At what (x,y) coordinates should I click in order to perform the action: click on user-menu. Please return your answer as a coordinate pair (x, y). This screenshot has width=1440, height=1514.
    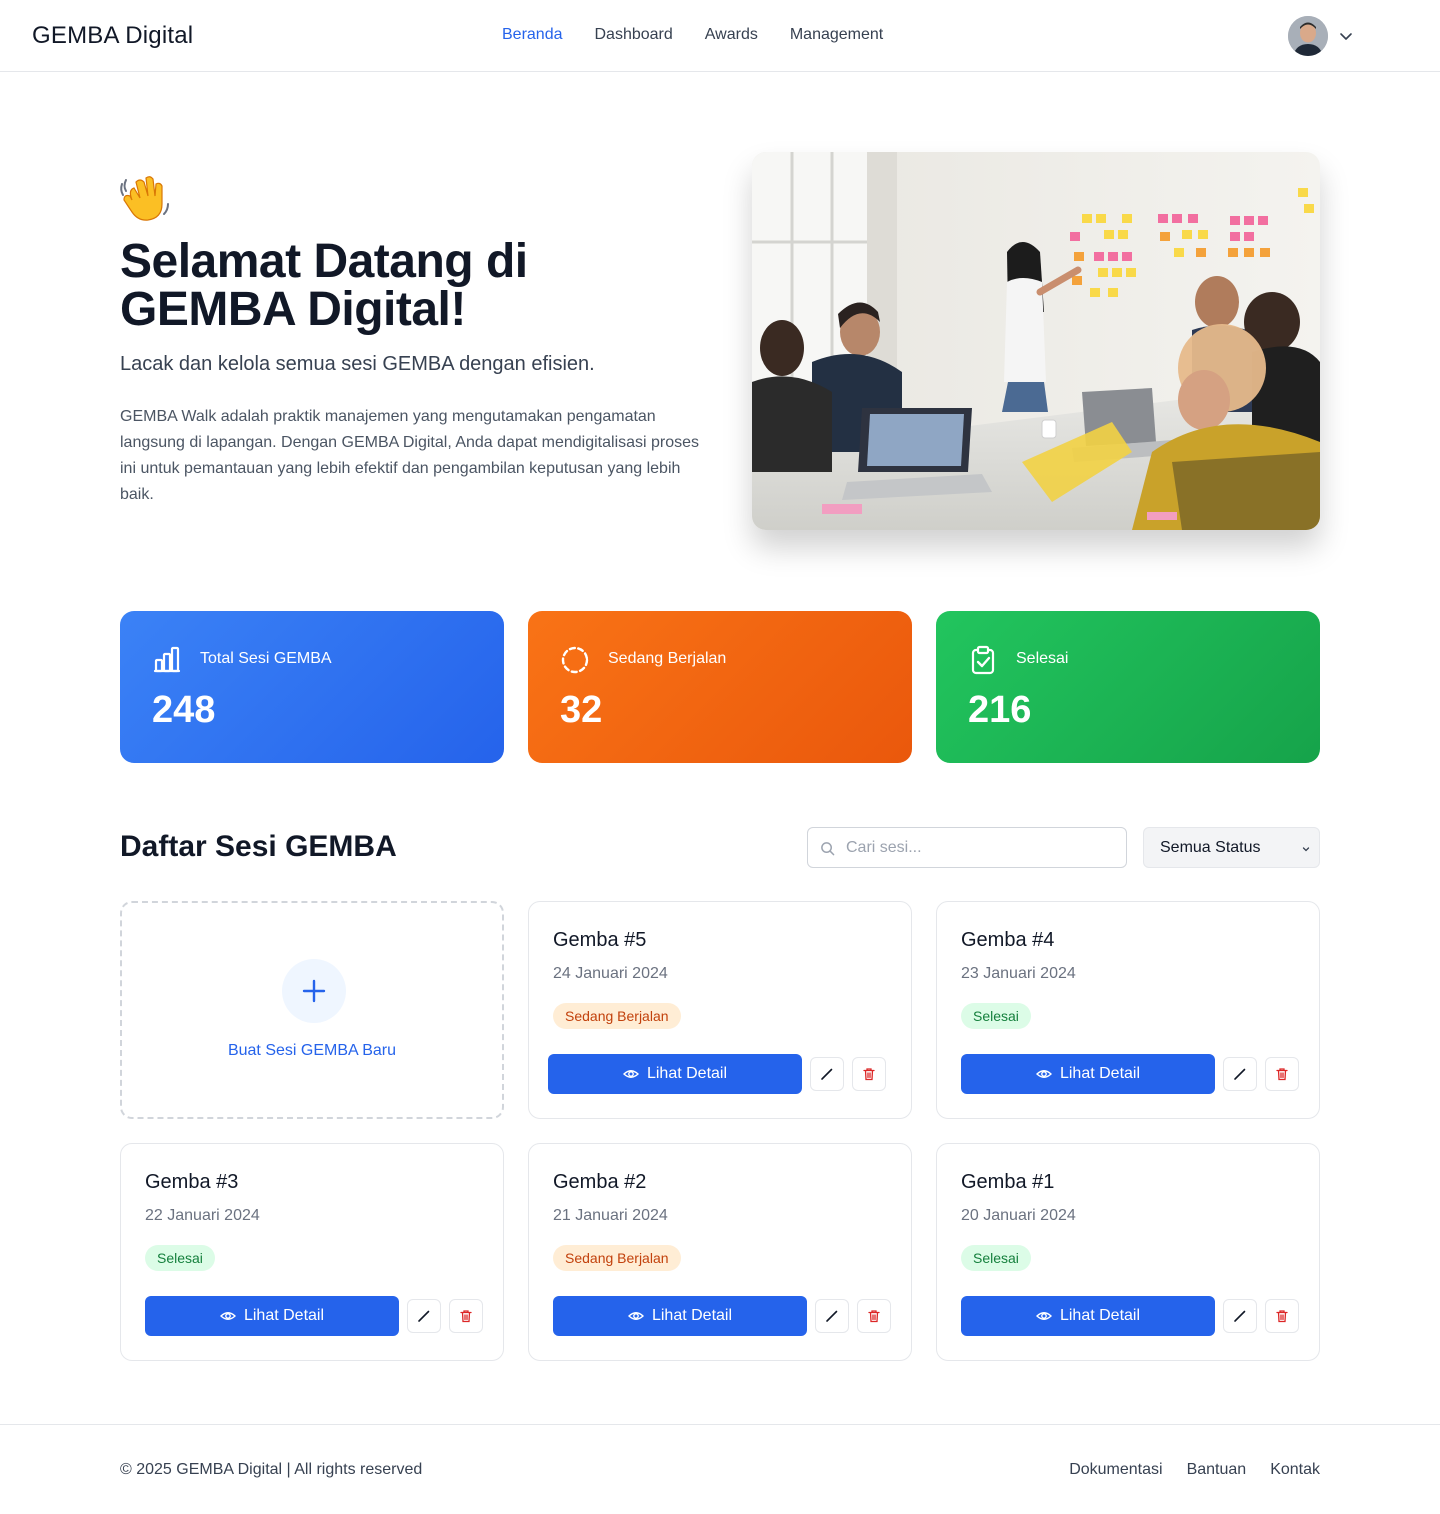
    Looking at the image, I should click on (1321, 36).